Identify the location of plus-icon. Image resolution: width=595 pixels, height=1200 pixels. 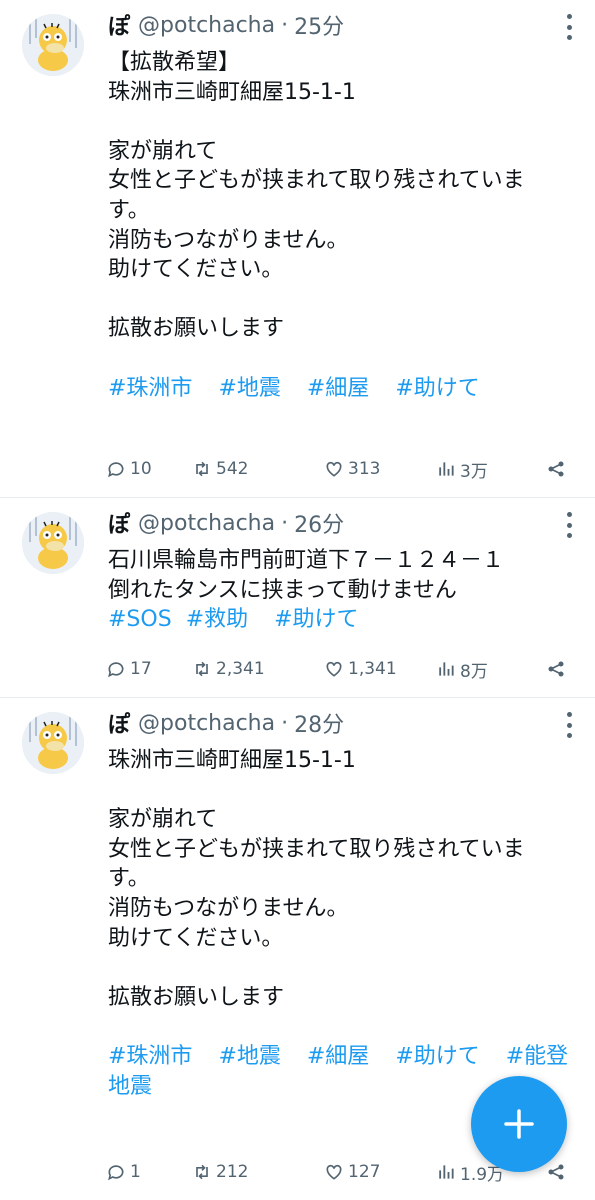
(519, 1124).